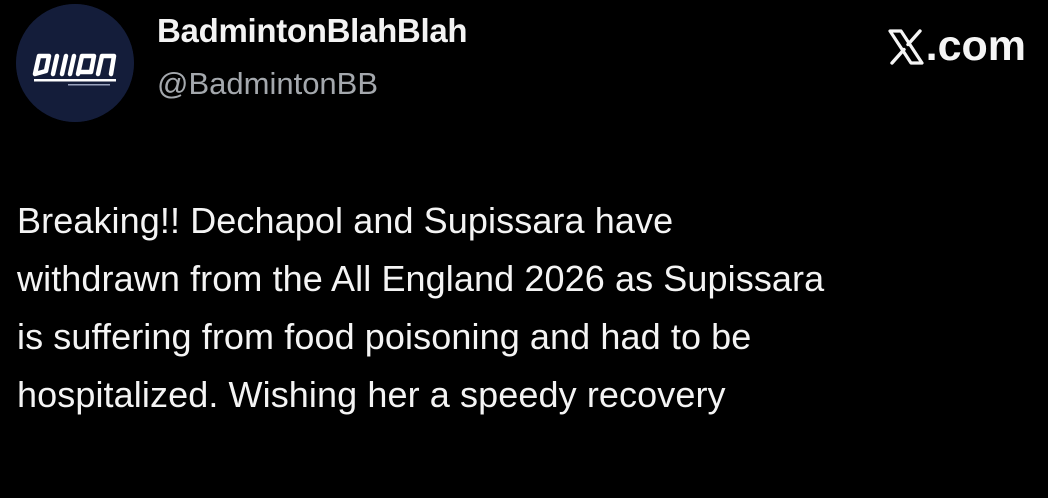 This screenshot has width=1048, height=498. What do you see at coordinates (906, 47) in the screenshot?
I see `x-logo-icon` at bounding box center [906, 47].